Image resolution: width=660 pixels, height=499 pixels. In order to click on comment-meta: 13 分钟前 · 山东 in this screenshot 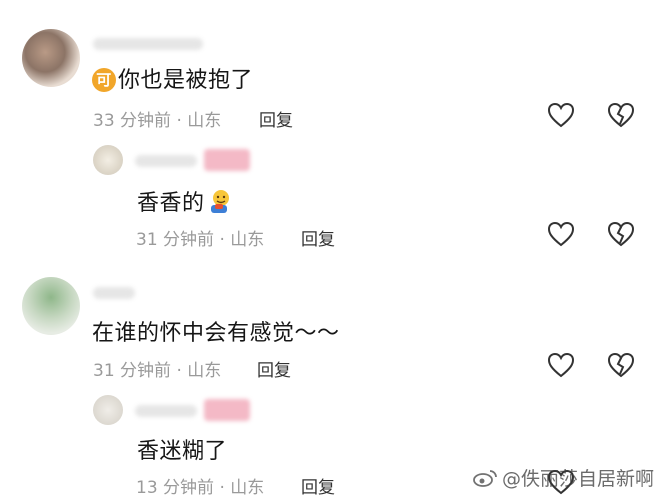, I will do `click(200, 488)`.